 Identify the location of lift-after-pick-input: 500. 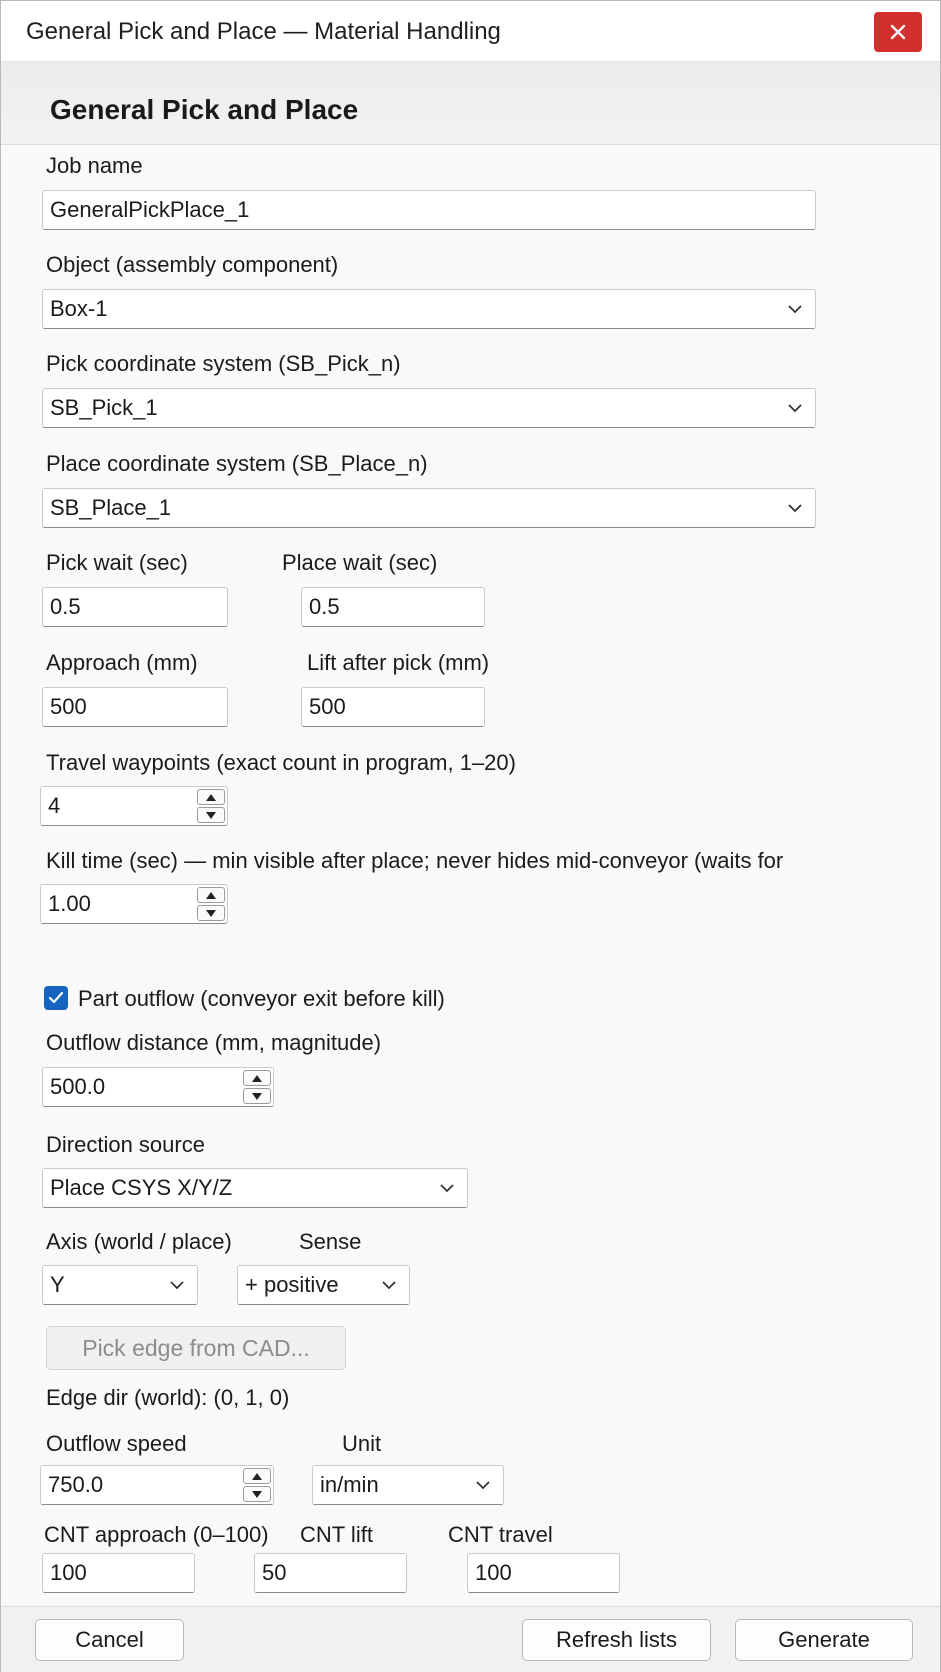
(393, 707).